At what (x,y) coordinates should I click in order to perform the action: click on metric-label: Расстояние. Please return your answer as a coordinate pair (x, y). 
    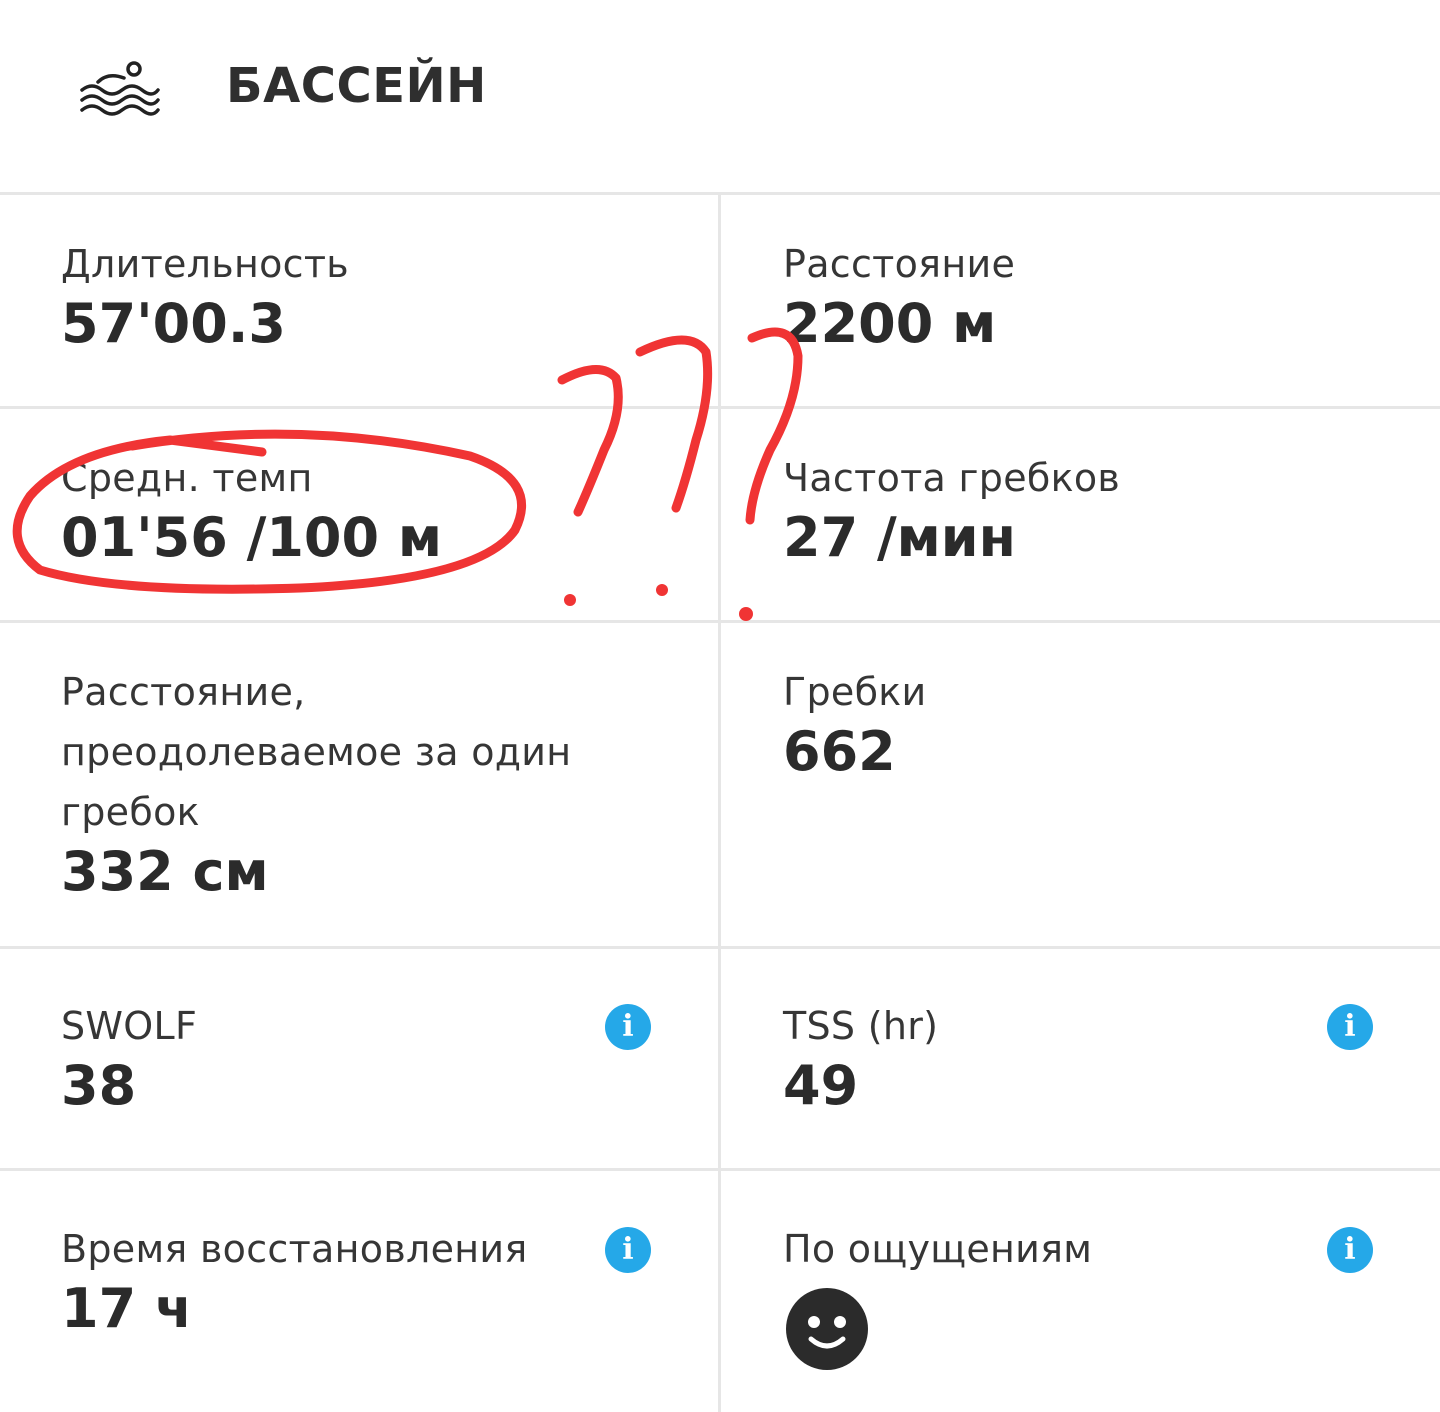
    Looking at the image, I should click on (899, 264).